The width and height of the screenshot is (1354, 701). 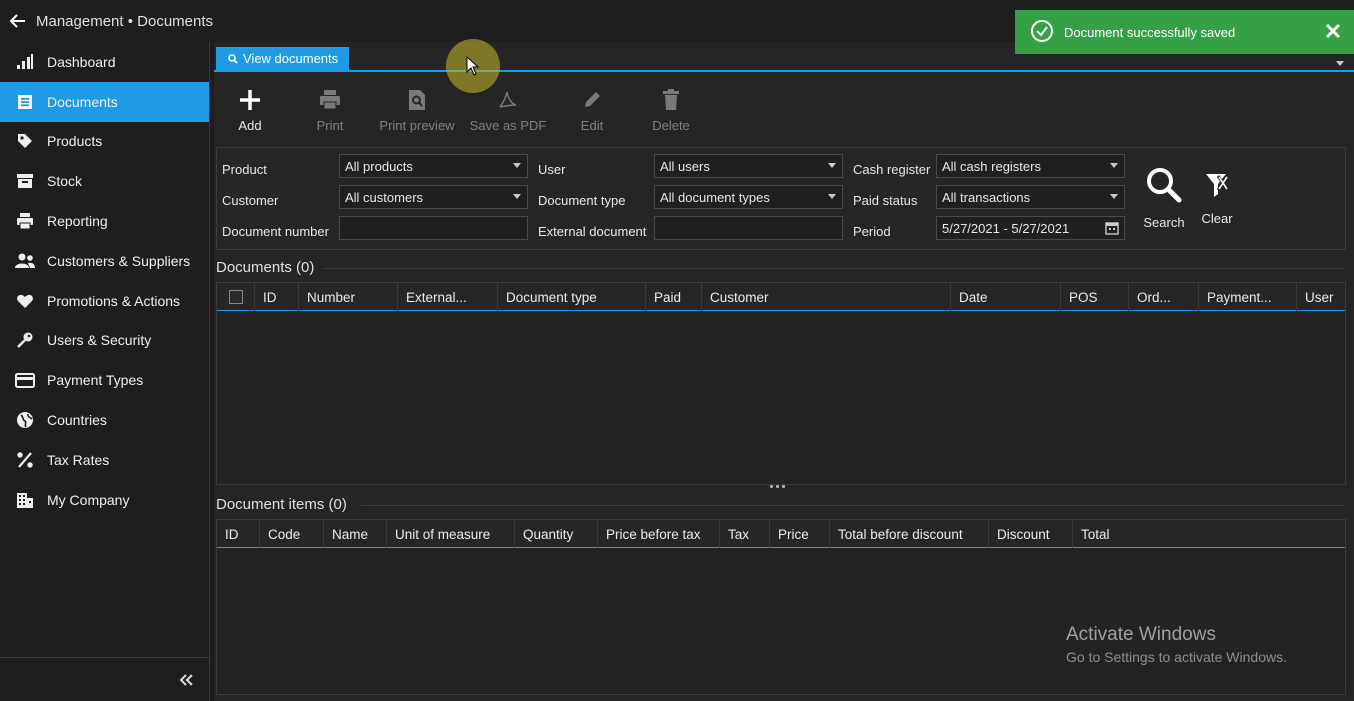 I want to click on column-header-price: Price, so click(x=800, y=534).